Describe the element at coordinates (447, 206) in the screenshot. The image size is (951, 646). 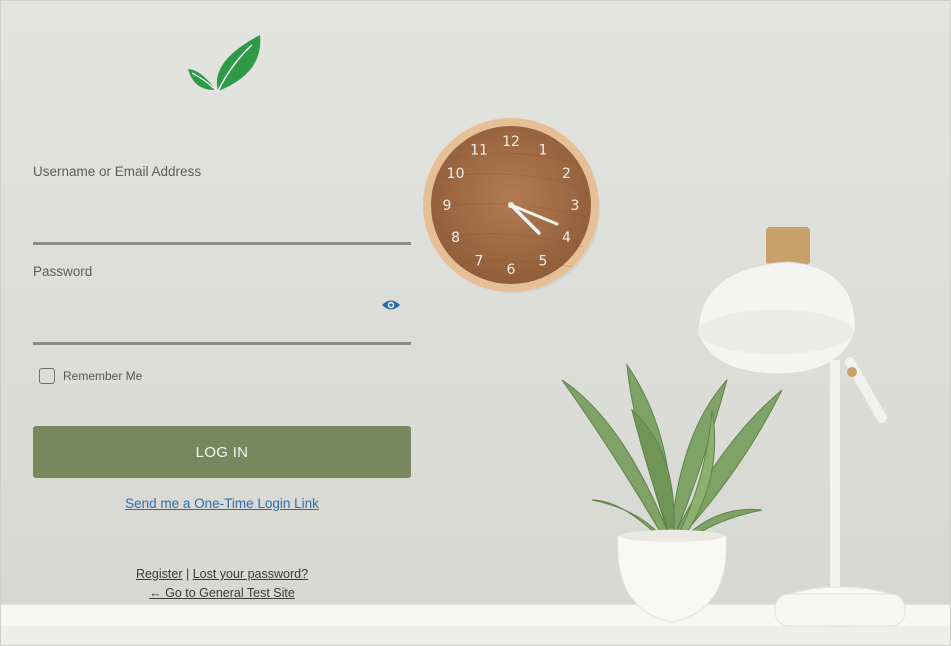
I see `clock-number: 9` at that location.